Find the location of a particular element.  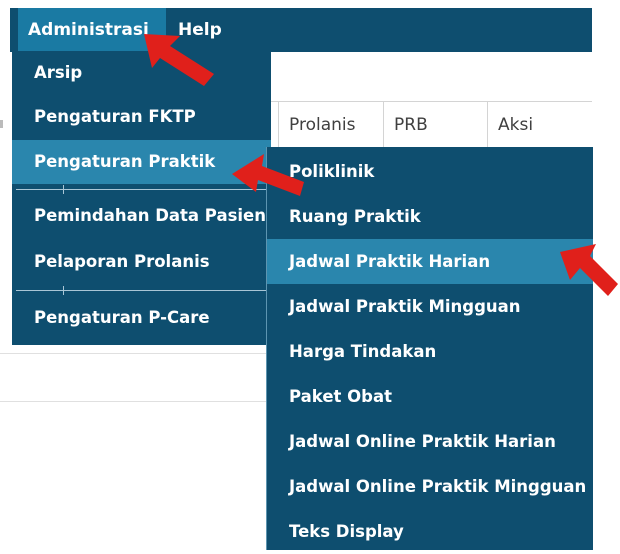

submenu-item-harga-tindakan: Harga Tindakan is located at coordinates (430, 351).